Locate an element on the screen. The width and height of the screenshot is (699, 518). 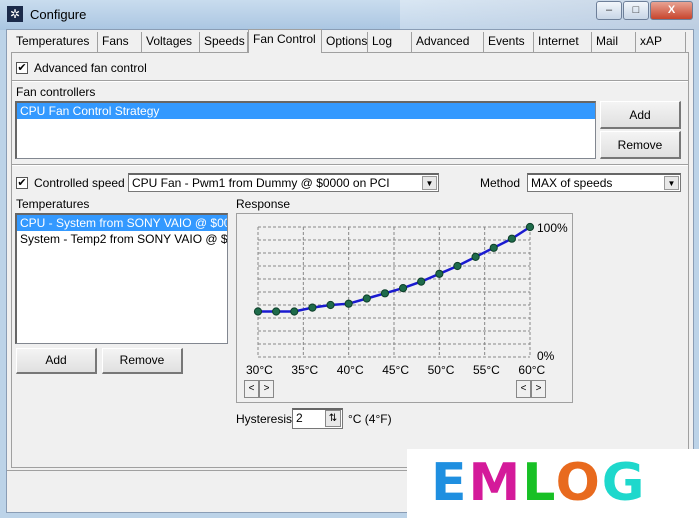
close-button: X is located at coordinates (671, 10).